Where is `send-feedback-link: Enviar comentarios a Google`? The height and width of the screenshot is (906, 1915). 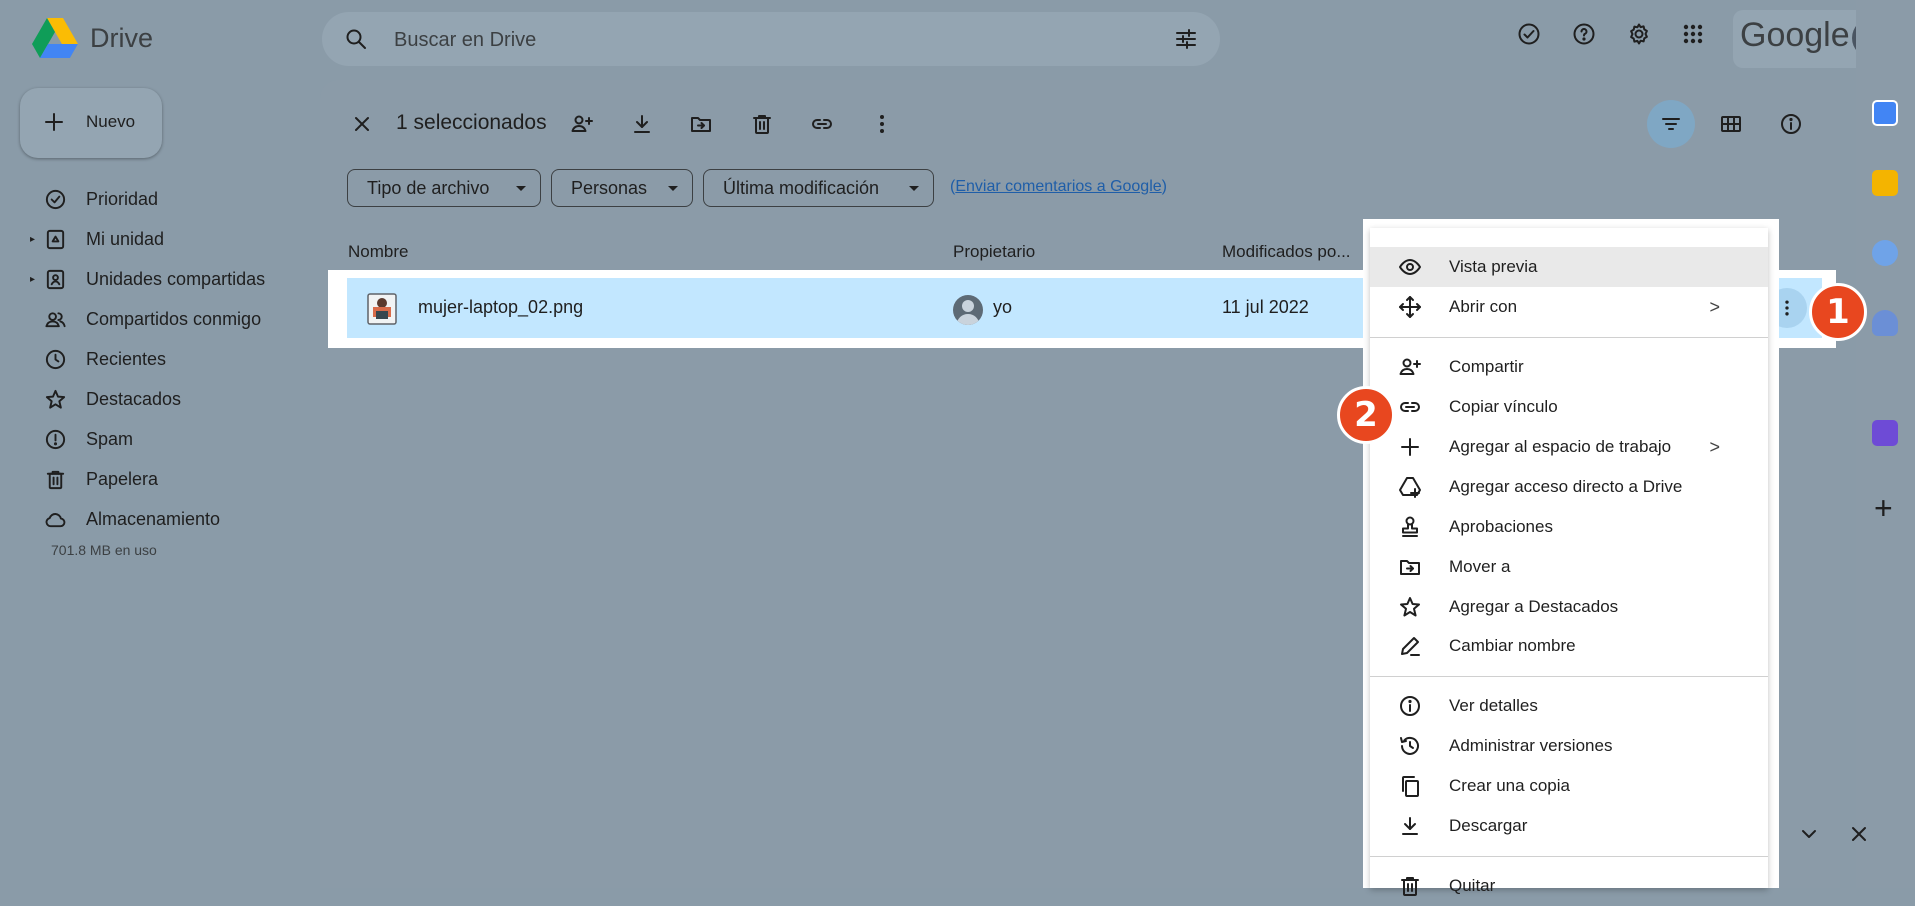
send-feedback-link: Enviar comentarios a Google is located at coordinates (1058, 186).